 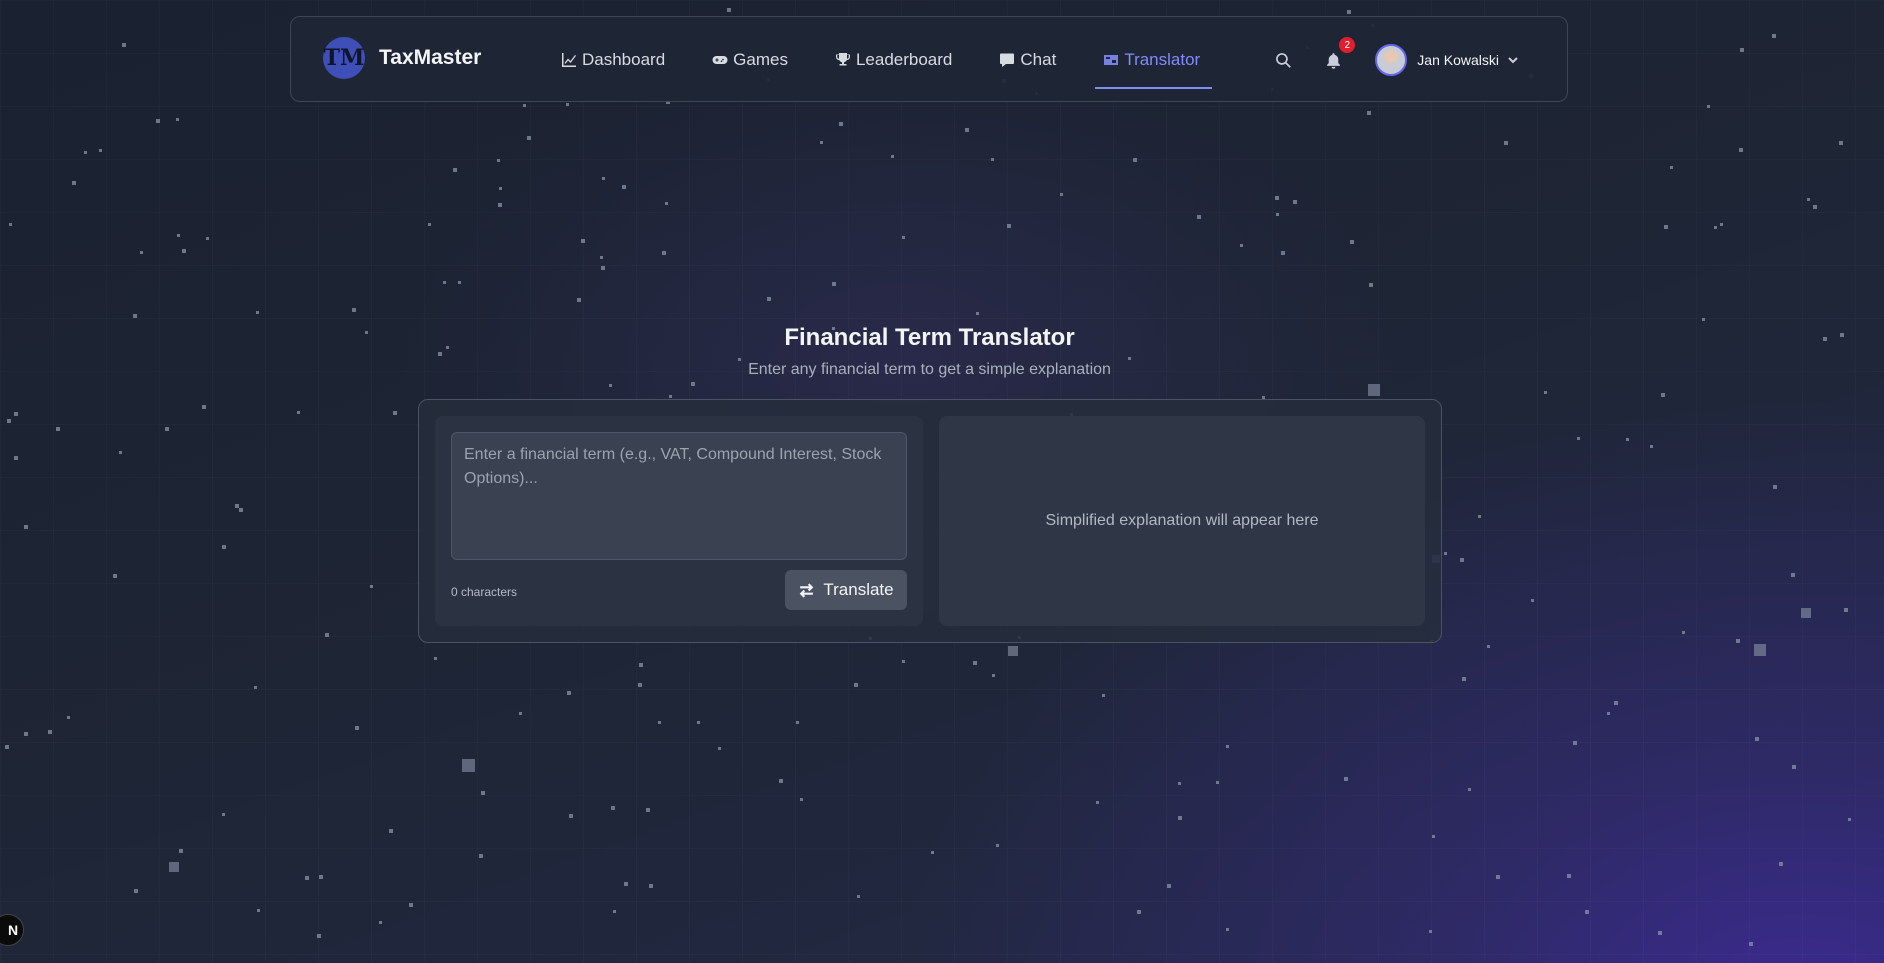 I want to click on nav-link-games: Games, so click(x=750, y=60).